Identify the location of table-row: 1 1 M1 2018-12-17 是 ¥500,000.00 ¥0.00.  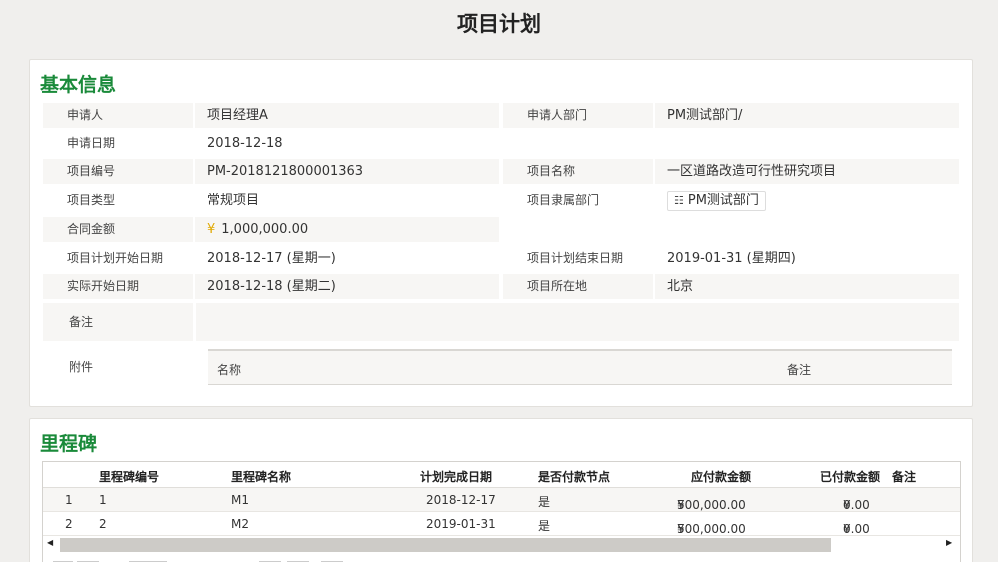
(501, 500).